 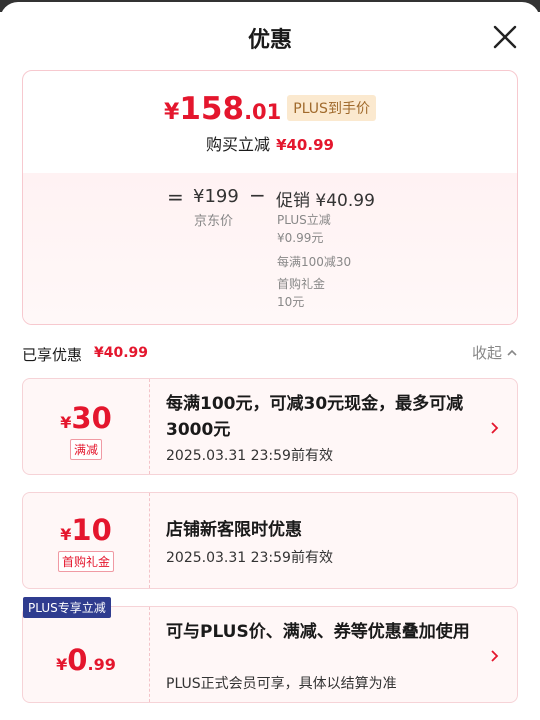 What do you see at coordinates (301, 284) in the screenshot?
I see `promo-detail-first-gift-label: 首购礼金` at bounding box center [301, 284].